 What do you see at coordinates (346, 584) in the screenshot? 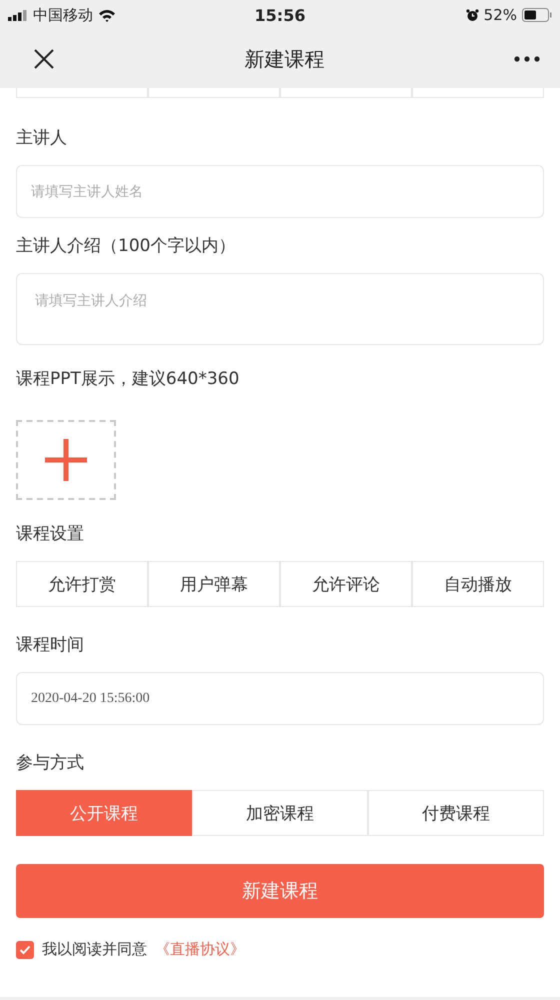
I see `option-button: 允许评论` at bounding box center [346, 584].